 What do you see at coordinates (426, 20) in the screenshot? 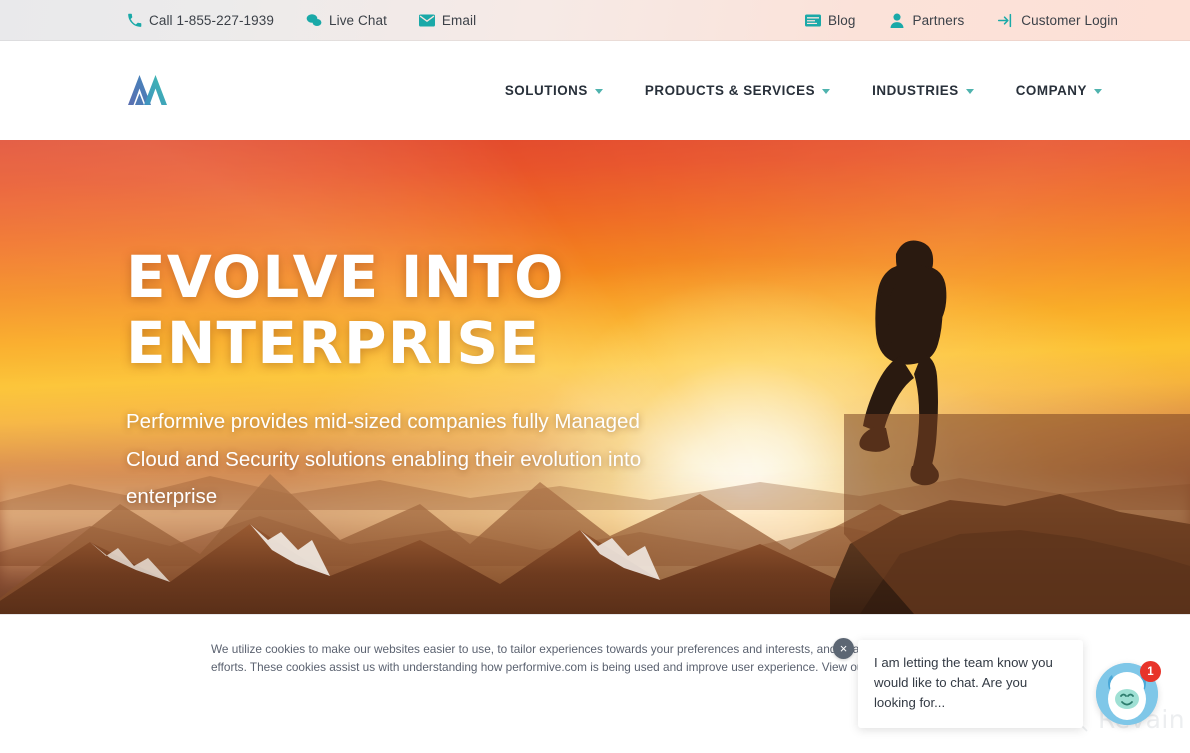
I see `envelope-icon` at bounding box center [426, 20].